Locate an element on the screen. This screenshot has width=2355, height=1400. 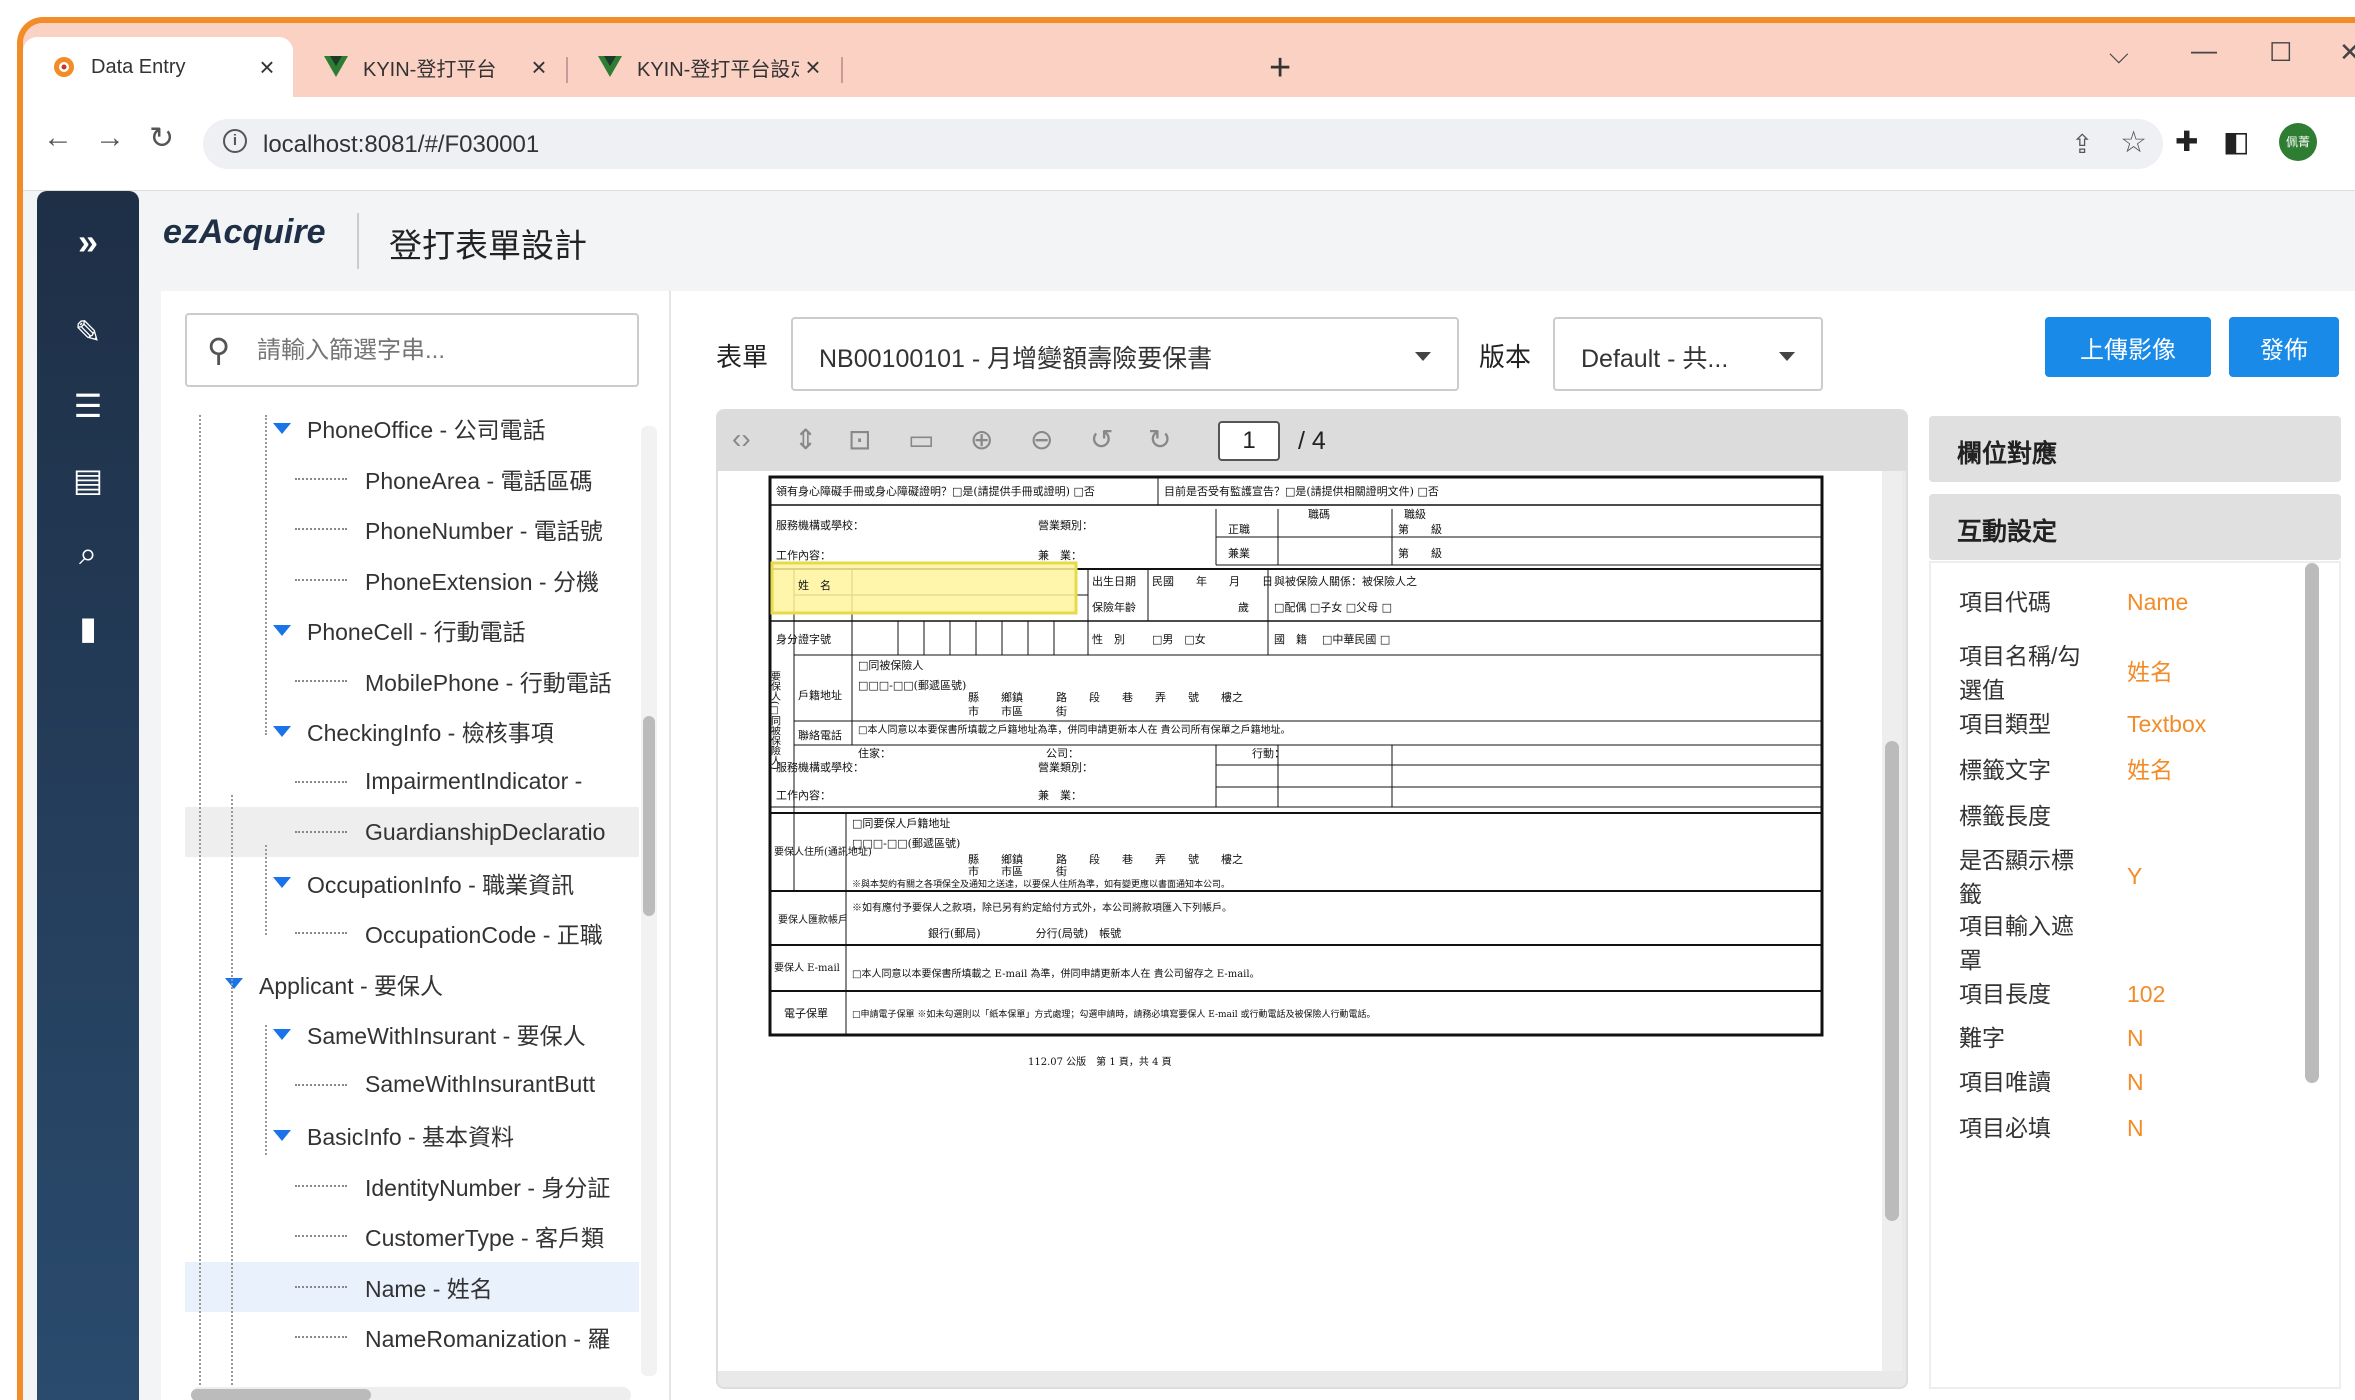
tree-vertical-scrollbar is located at coordinates (649, 901).